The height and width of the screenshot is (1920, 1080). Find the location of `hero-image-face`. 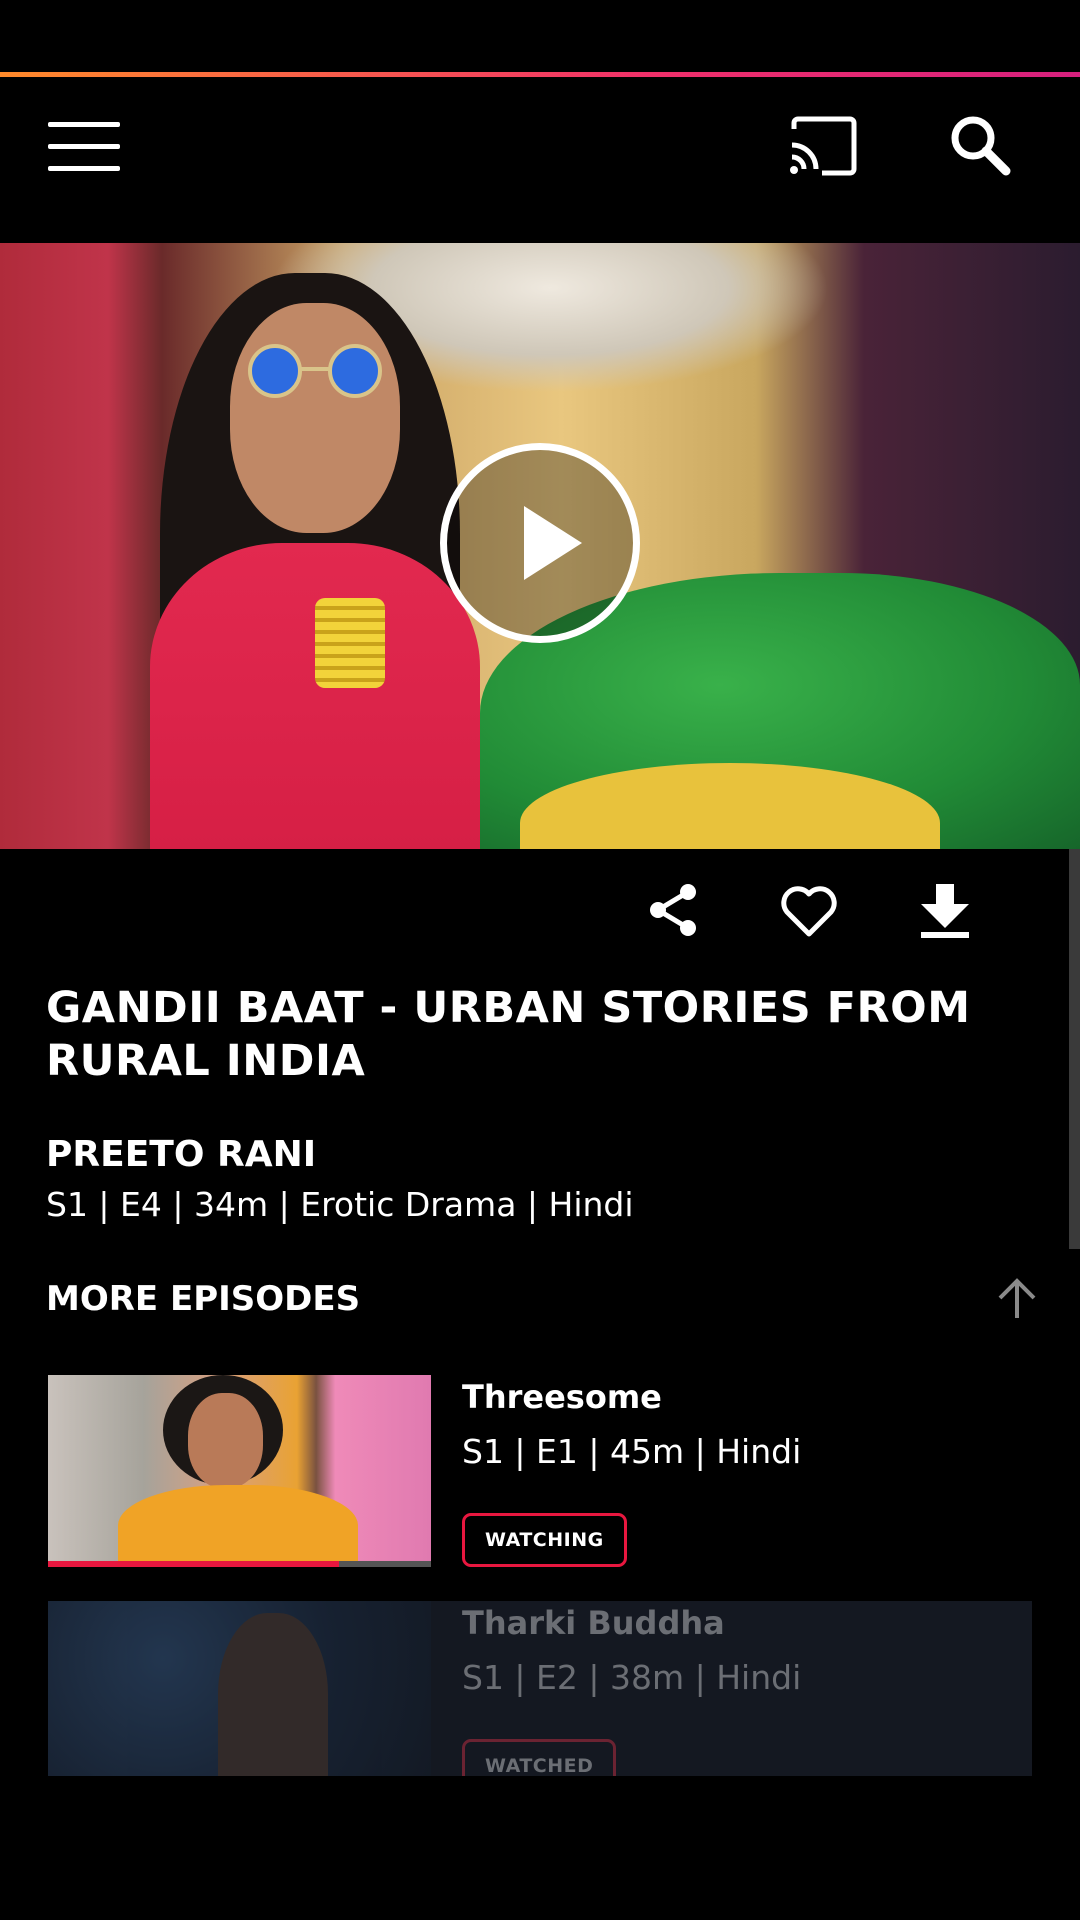

hero-image-face is located at coordinates (315, 418).